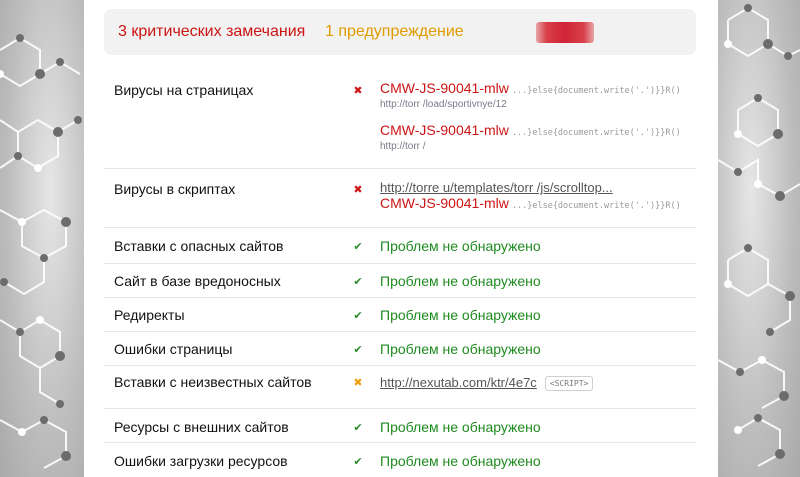 The width and height of the screenshot is (800, 477). What do you see at coordinates (211, 32) in the screenshot?
I see `critical-count-link: 3 критических замечания` at bounding box center [211, 32].